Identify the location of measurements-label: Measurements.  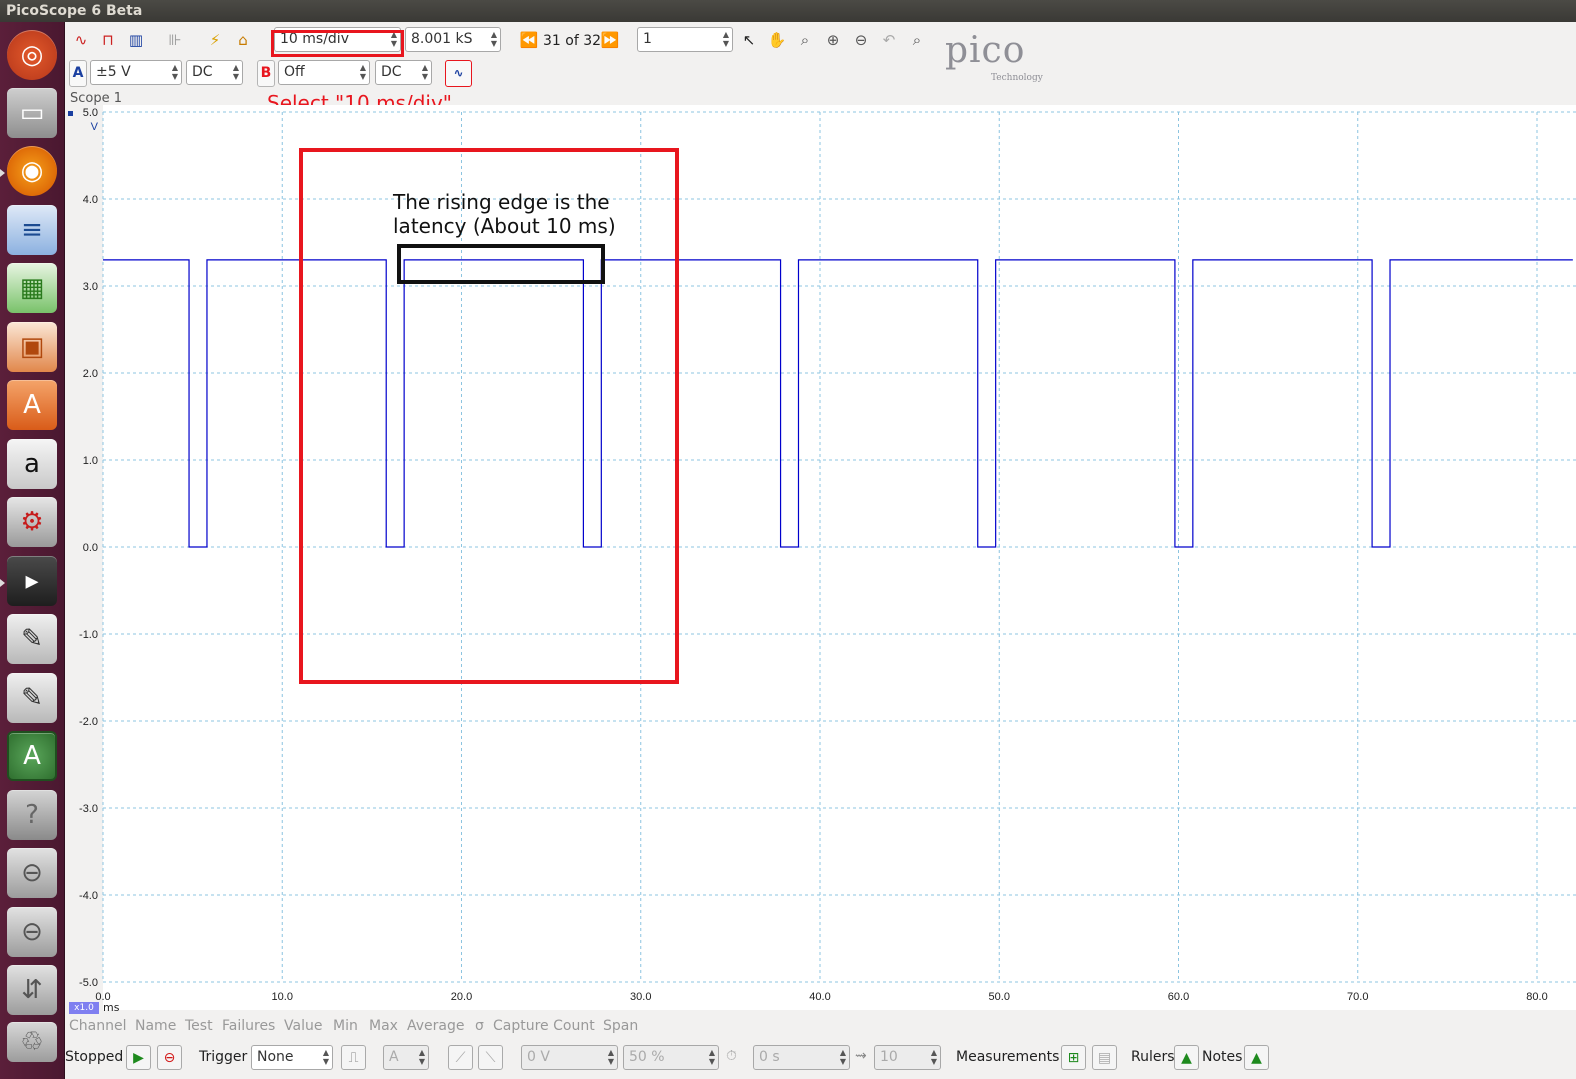
(1008, 1057).